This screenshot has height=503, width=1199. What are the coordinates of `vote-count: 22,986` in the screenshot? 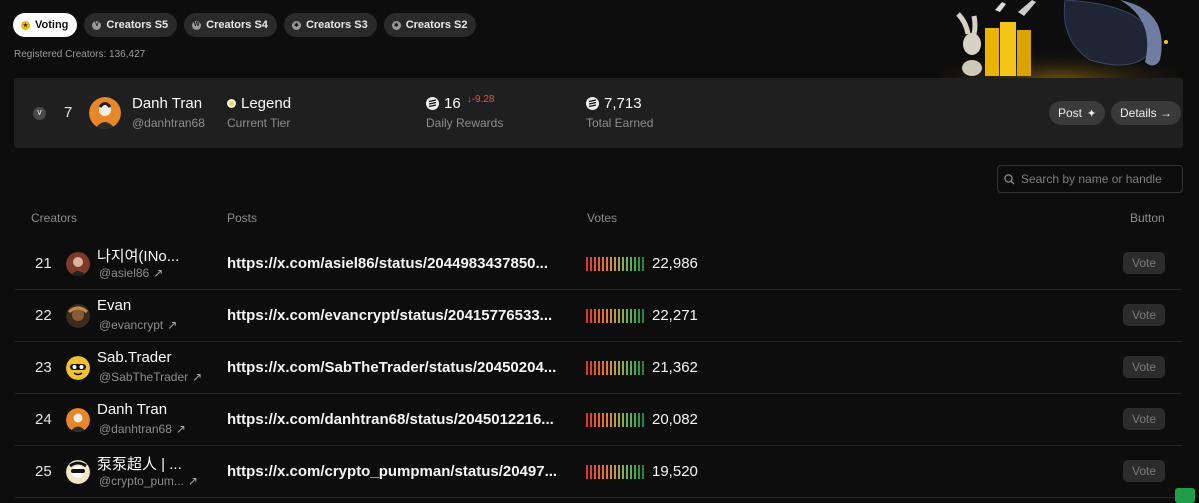 It's located at (675, 263).